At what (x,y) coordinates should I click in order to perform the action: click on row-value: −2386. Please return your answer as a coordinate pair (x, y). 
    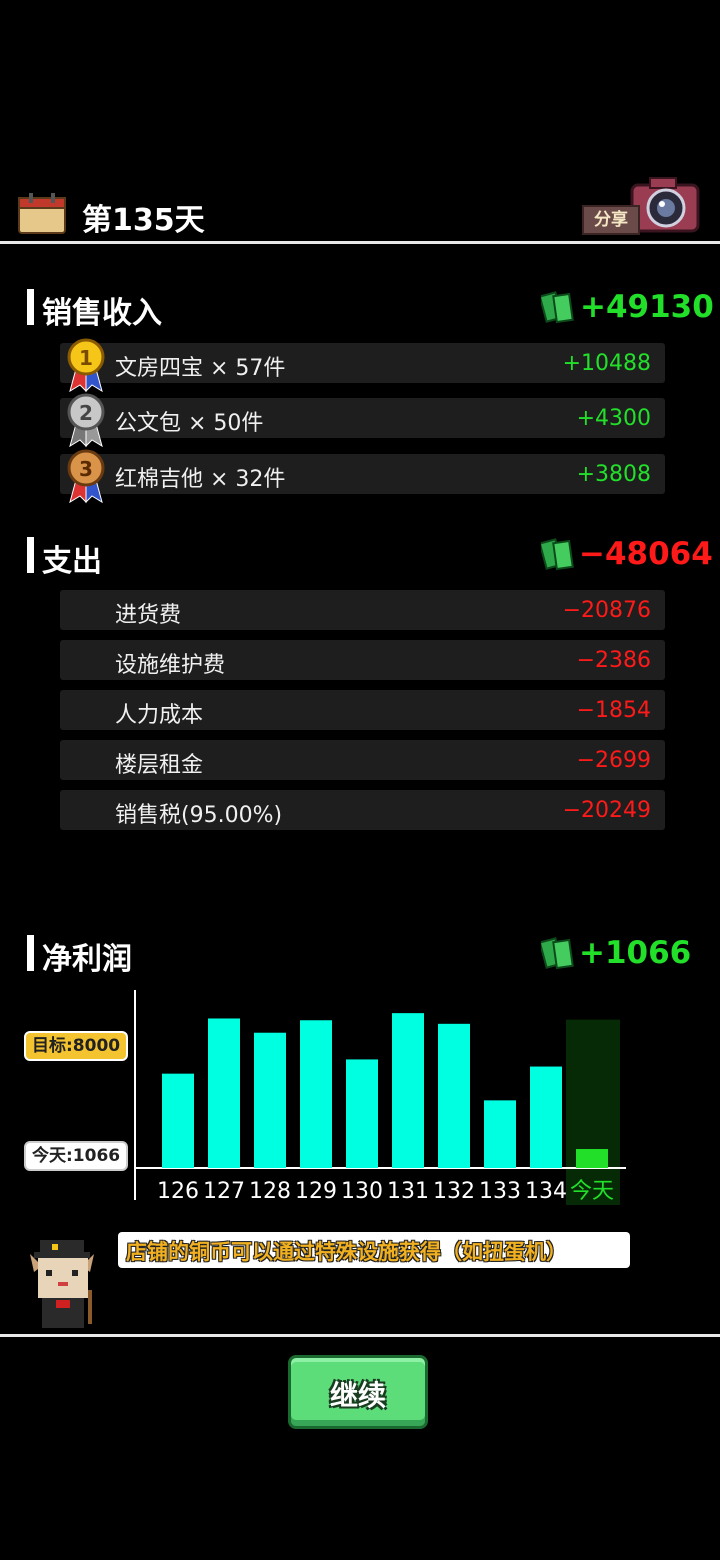
    Looking at the image, I should click on (613, 660).